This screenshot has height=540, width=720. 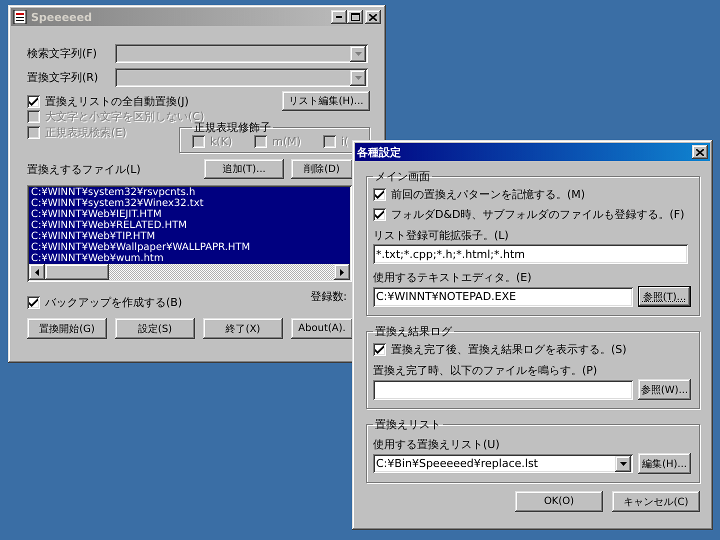 I want to click on combo-box: C:¥Bin¥Speeeeed¥replace.lst, so click(x=503, y=463).